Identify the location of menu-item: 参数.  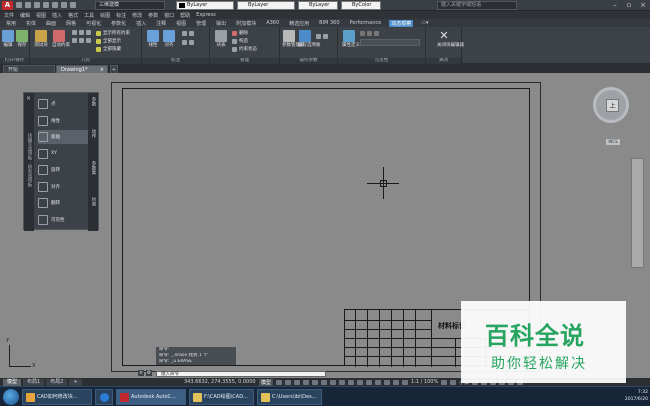
(153, 15).